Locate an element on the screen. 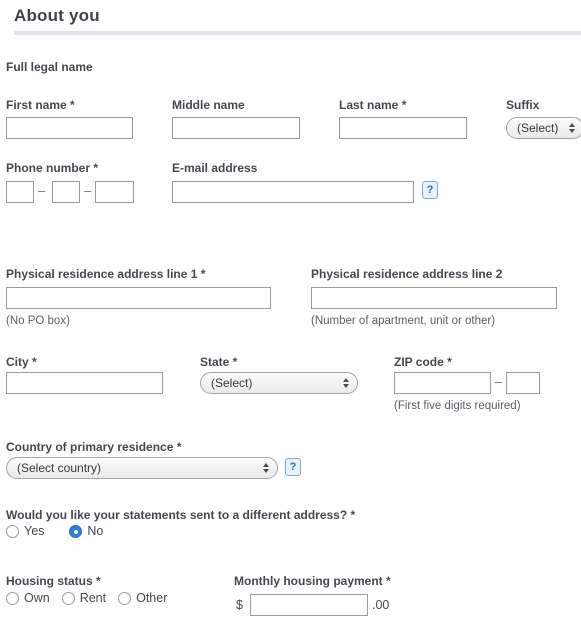  address-line2-hint: (Number of apartment, unit or other) is located at coordinates (403, 321).